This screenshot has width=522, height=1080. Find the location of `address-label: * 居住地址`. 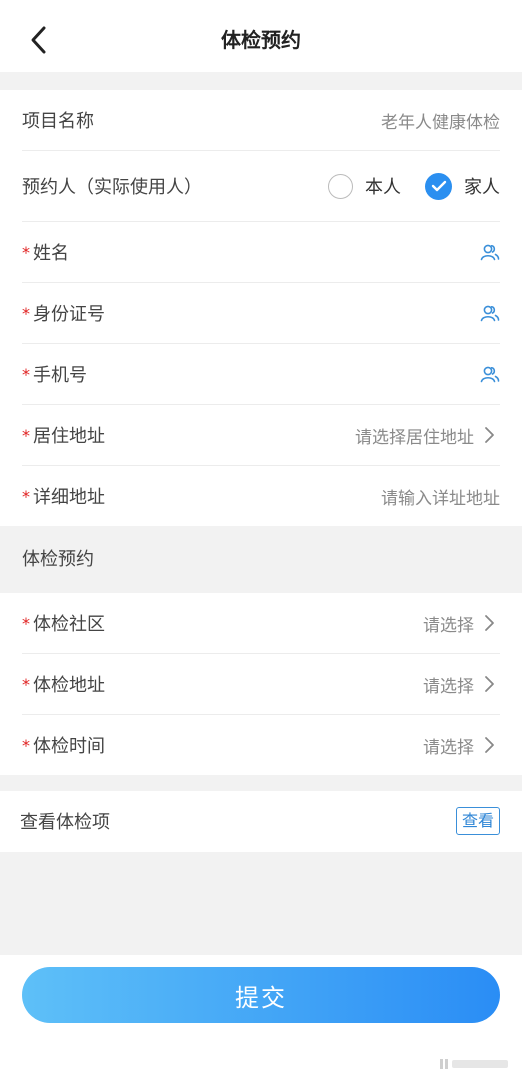

address-label: * 居住地址 is located at coordinates (63, 435).